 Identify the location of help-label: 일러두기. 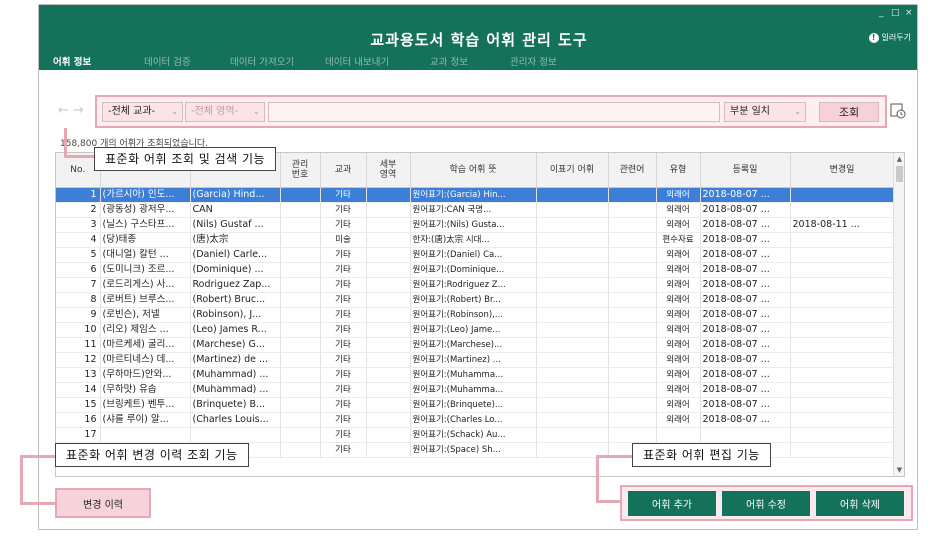
(896, 37).